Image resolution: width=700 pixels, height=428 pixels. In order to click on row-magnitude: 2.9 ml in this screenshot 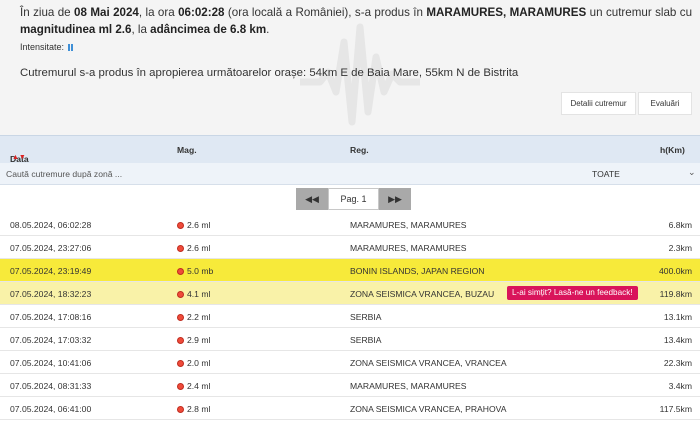, I will do `click(193, 340)`.